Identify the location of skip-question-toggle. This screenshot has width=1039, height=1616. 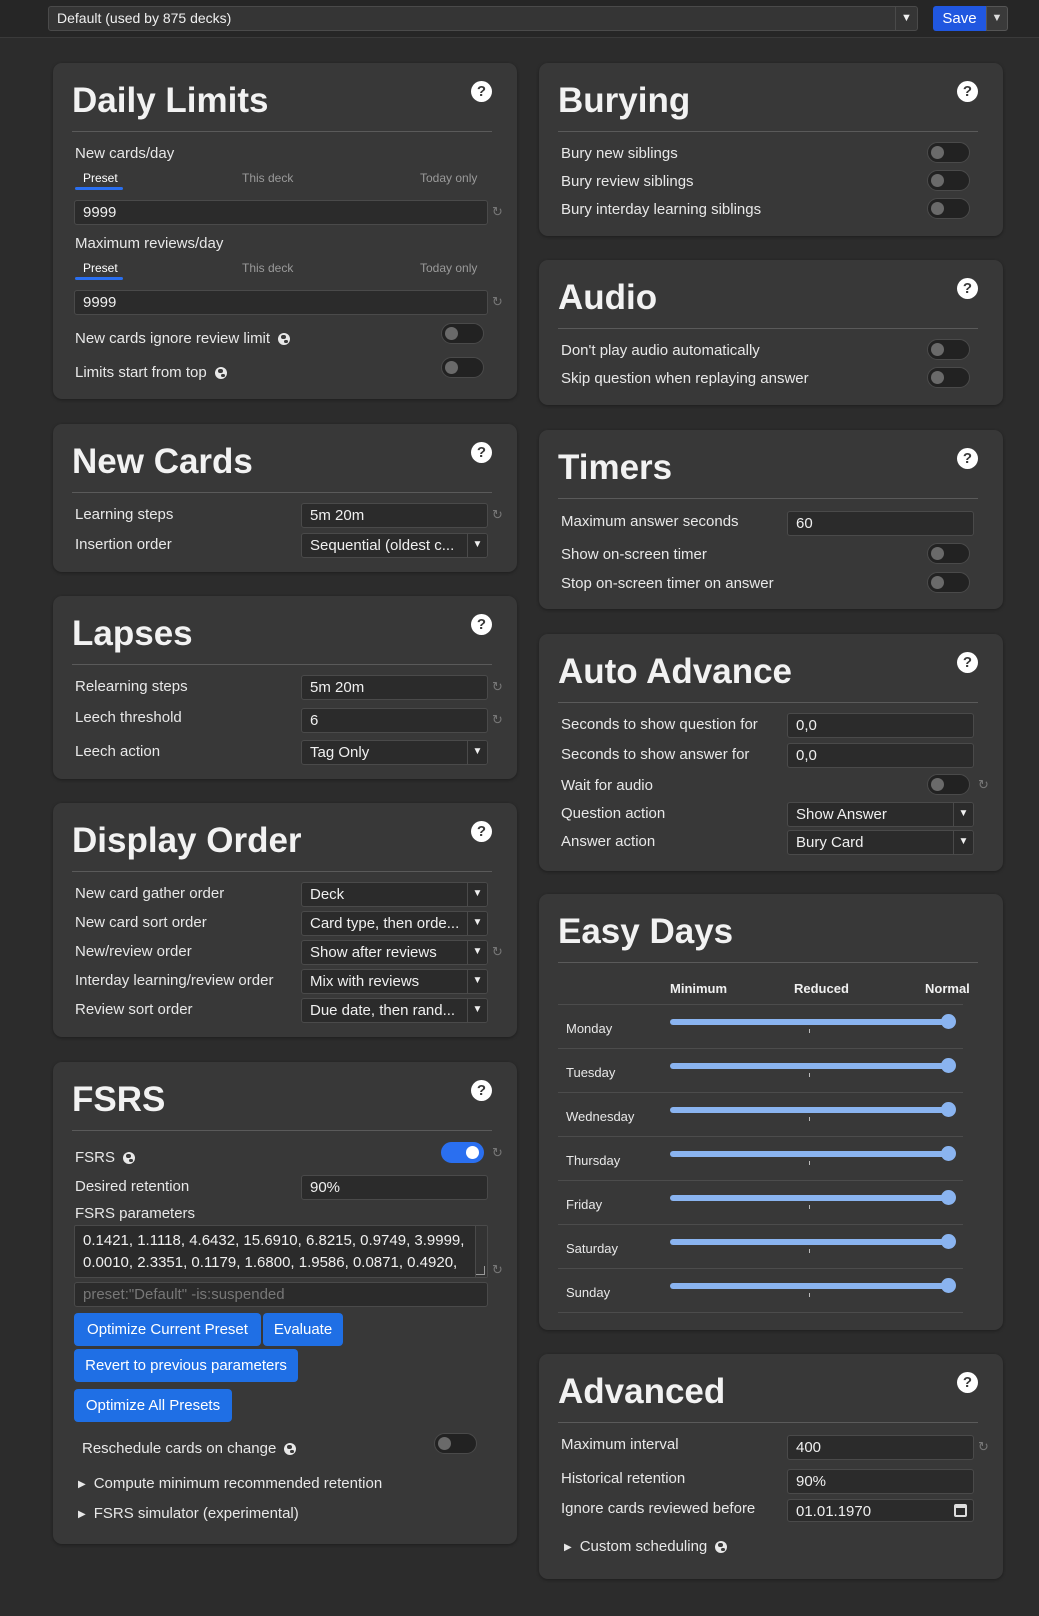
(948, 377).